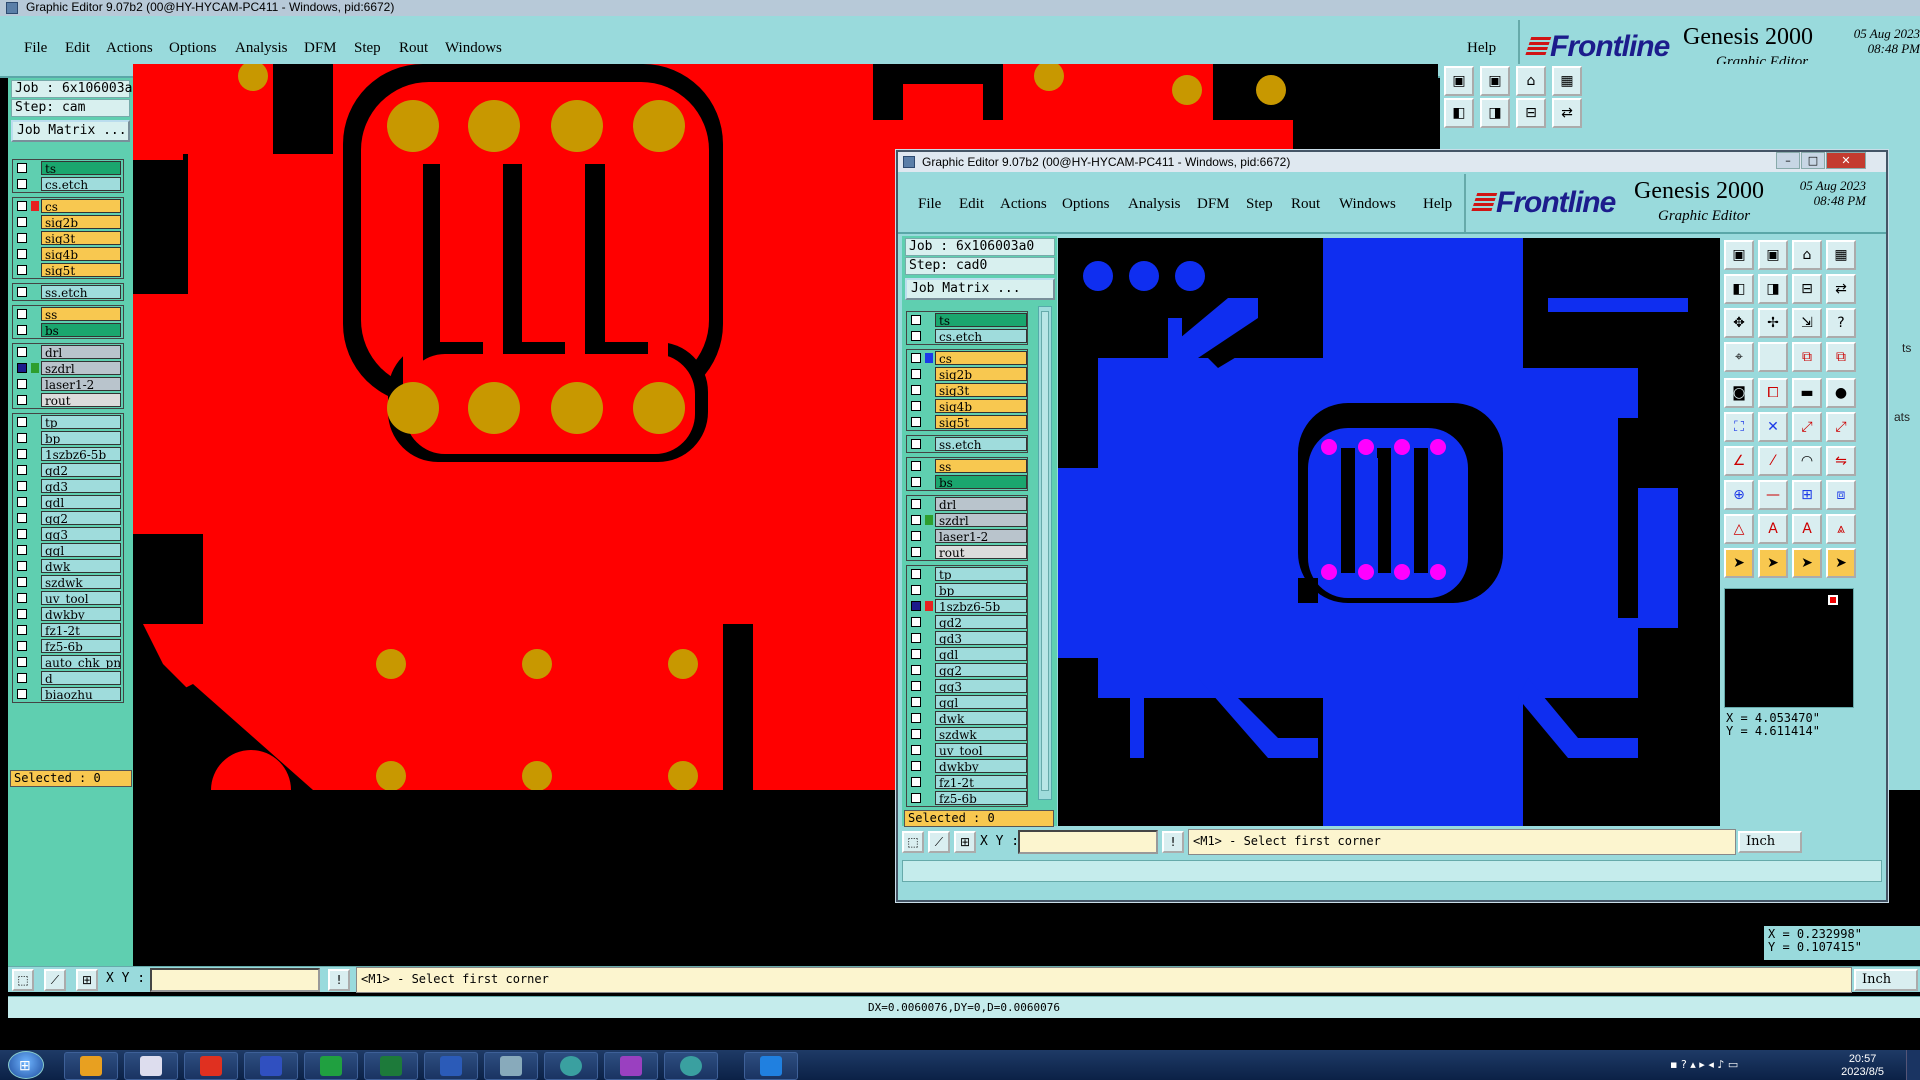 The height and width of the screenshot is (1080, 1920). I want to click on exclaim-button: !, so click(339, 980).